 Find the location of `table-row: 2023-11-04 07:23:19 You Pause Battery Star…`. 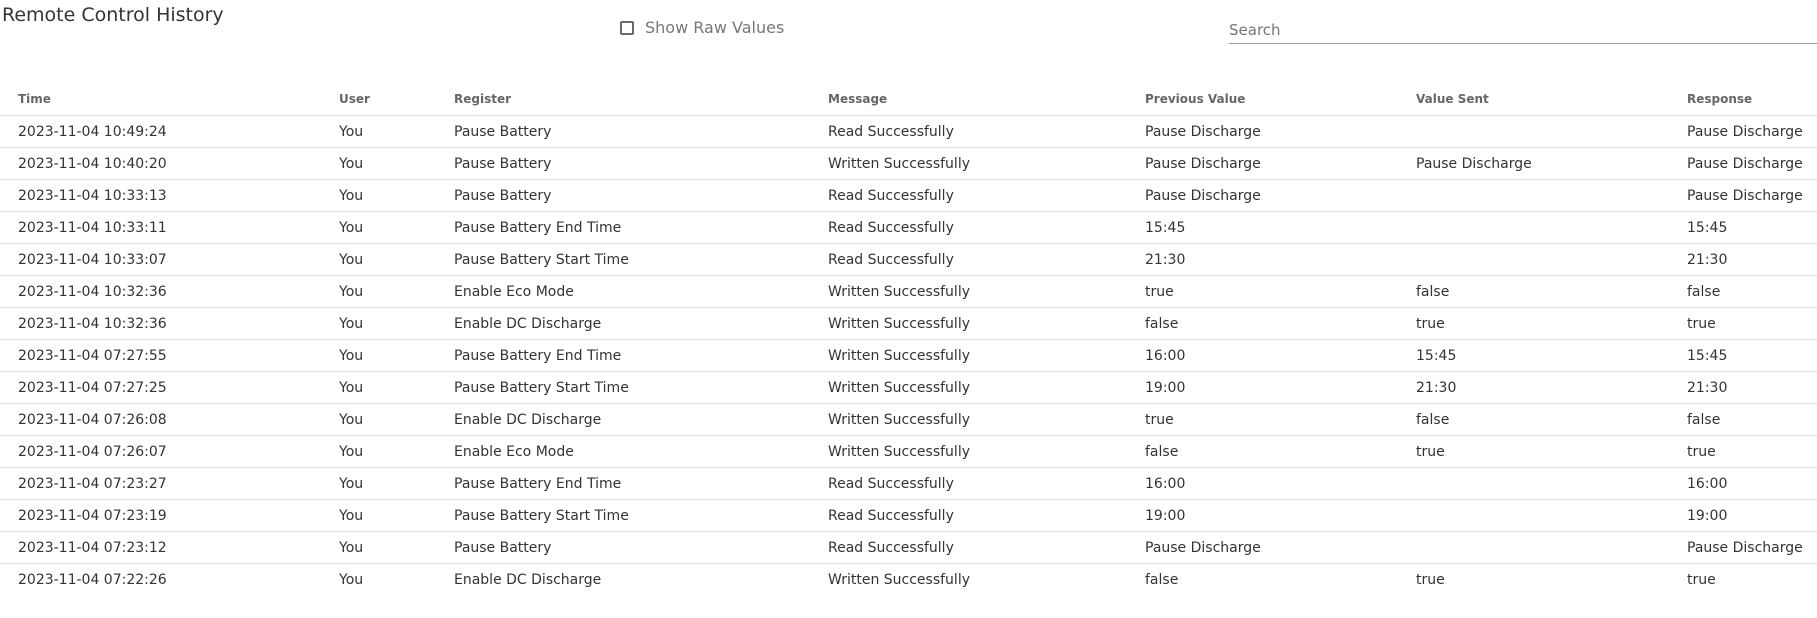

table-row: 2023-11-04 07:23:19 You Pause Battery Star… is located at coordinates (908, 515).